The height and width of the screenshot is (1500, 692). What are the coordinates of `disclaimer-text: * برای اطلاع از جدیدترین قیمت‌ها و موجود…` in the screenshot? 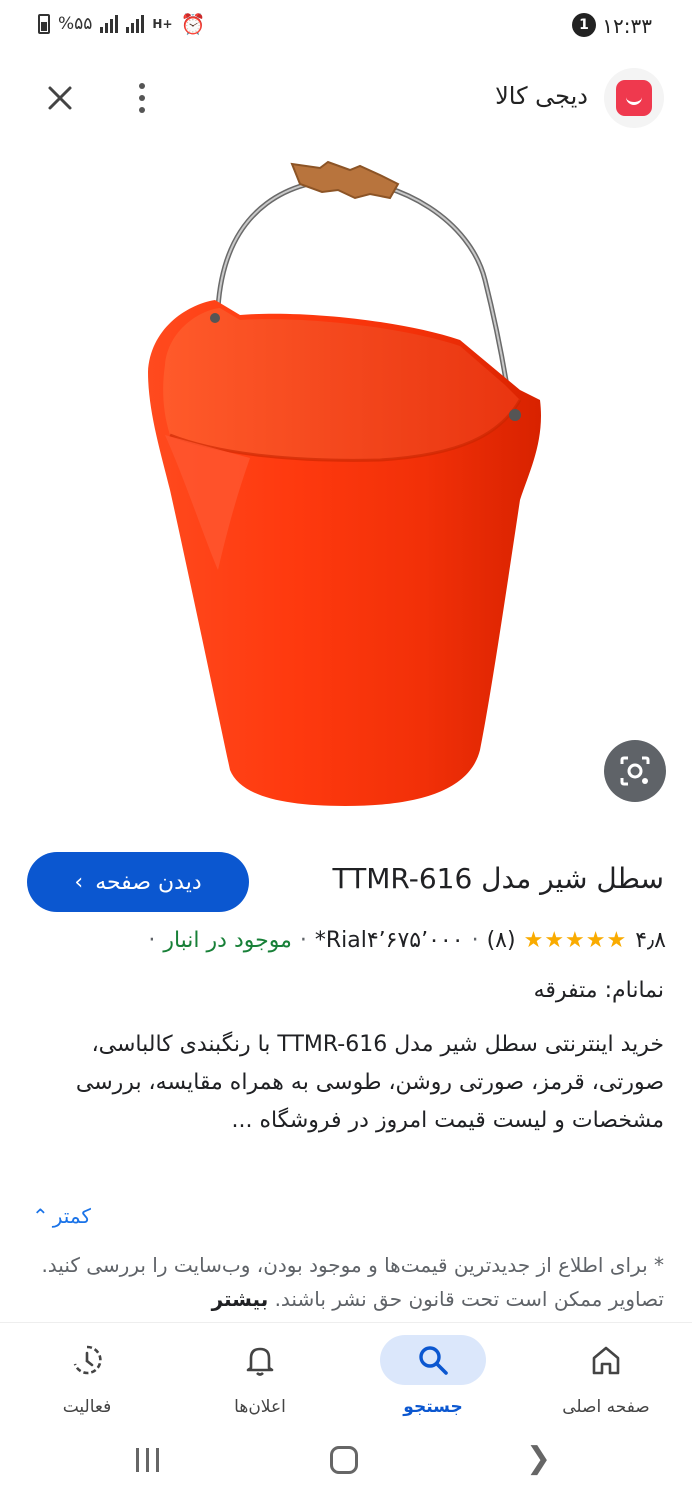 It's located at (352, 1282).